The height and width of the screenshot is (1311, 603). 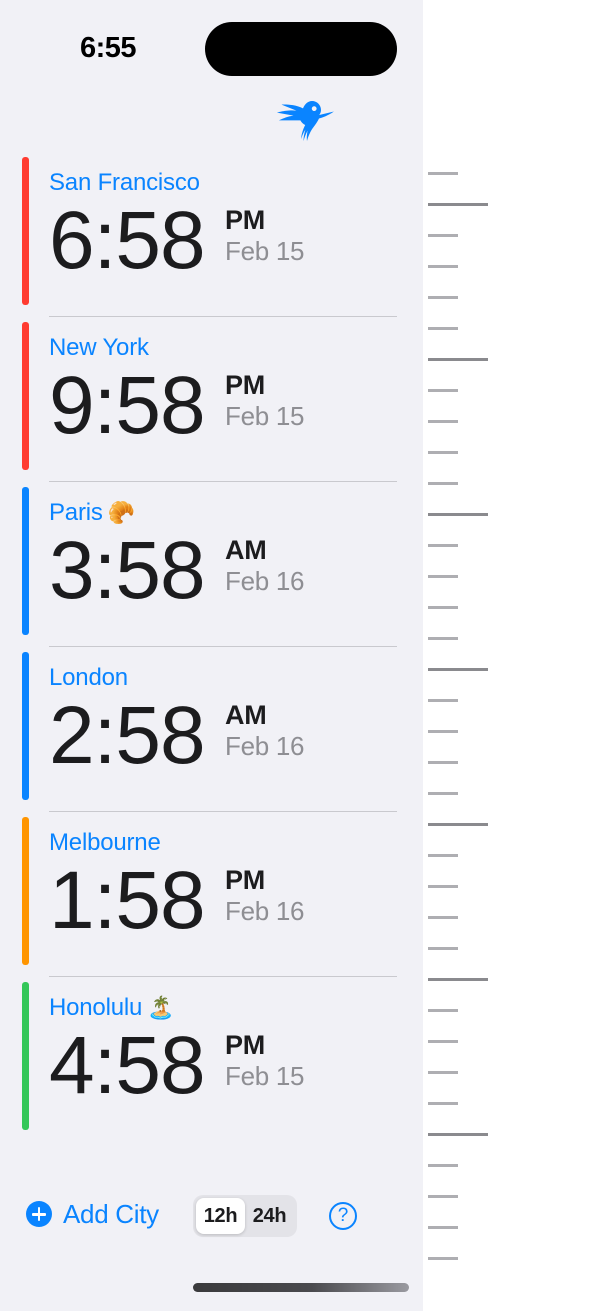 I want to click on city-time: 1:58, so click(x=127, y=900).